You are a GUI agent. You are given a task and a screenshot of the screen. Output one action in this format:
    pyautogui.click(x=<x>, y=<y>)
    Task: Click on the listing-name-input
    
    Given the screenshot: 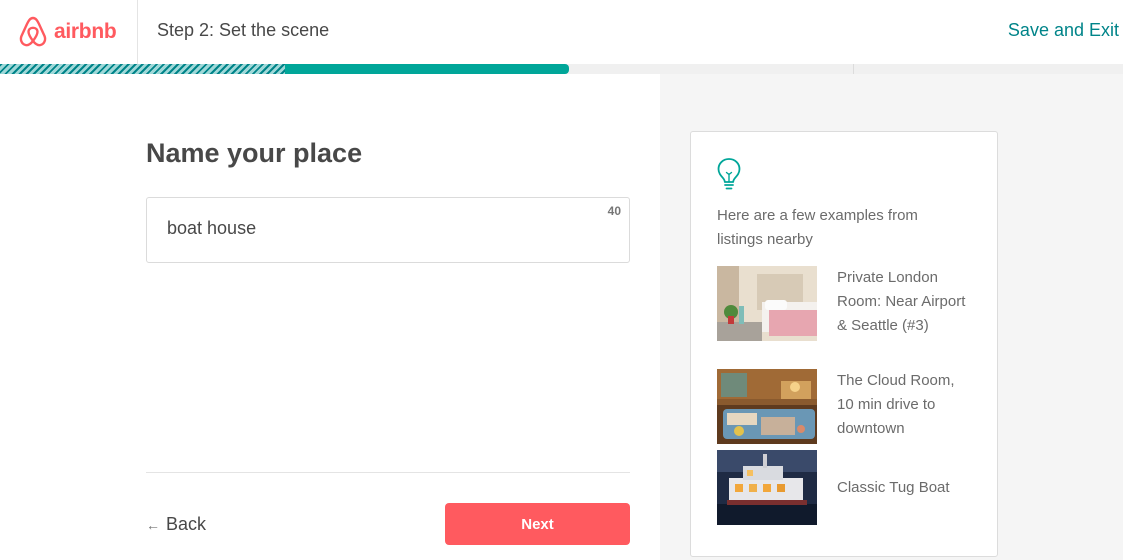 What is the action you would take?
    pyautogui.click(x=377, y=228)
    